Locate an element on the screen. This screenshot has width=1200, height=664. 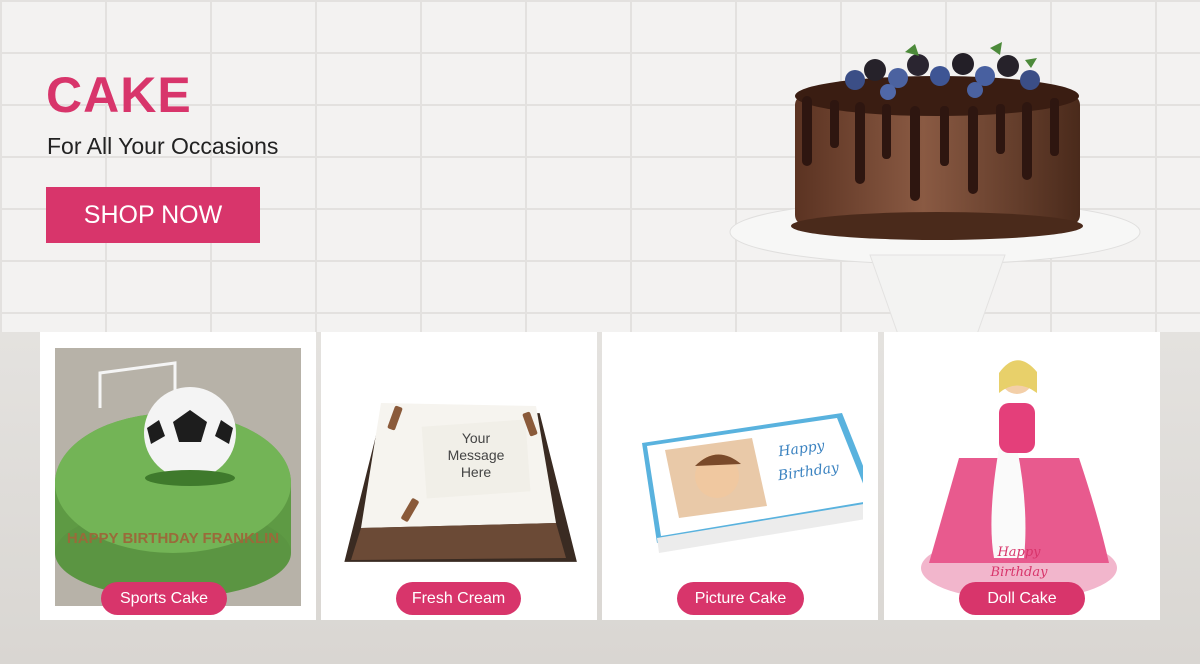
doll-cake-image: Happy Birthday is located at coordinates (1022, 477).